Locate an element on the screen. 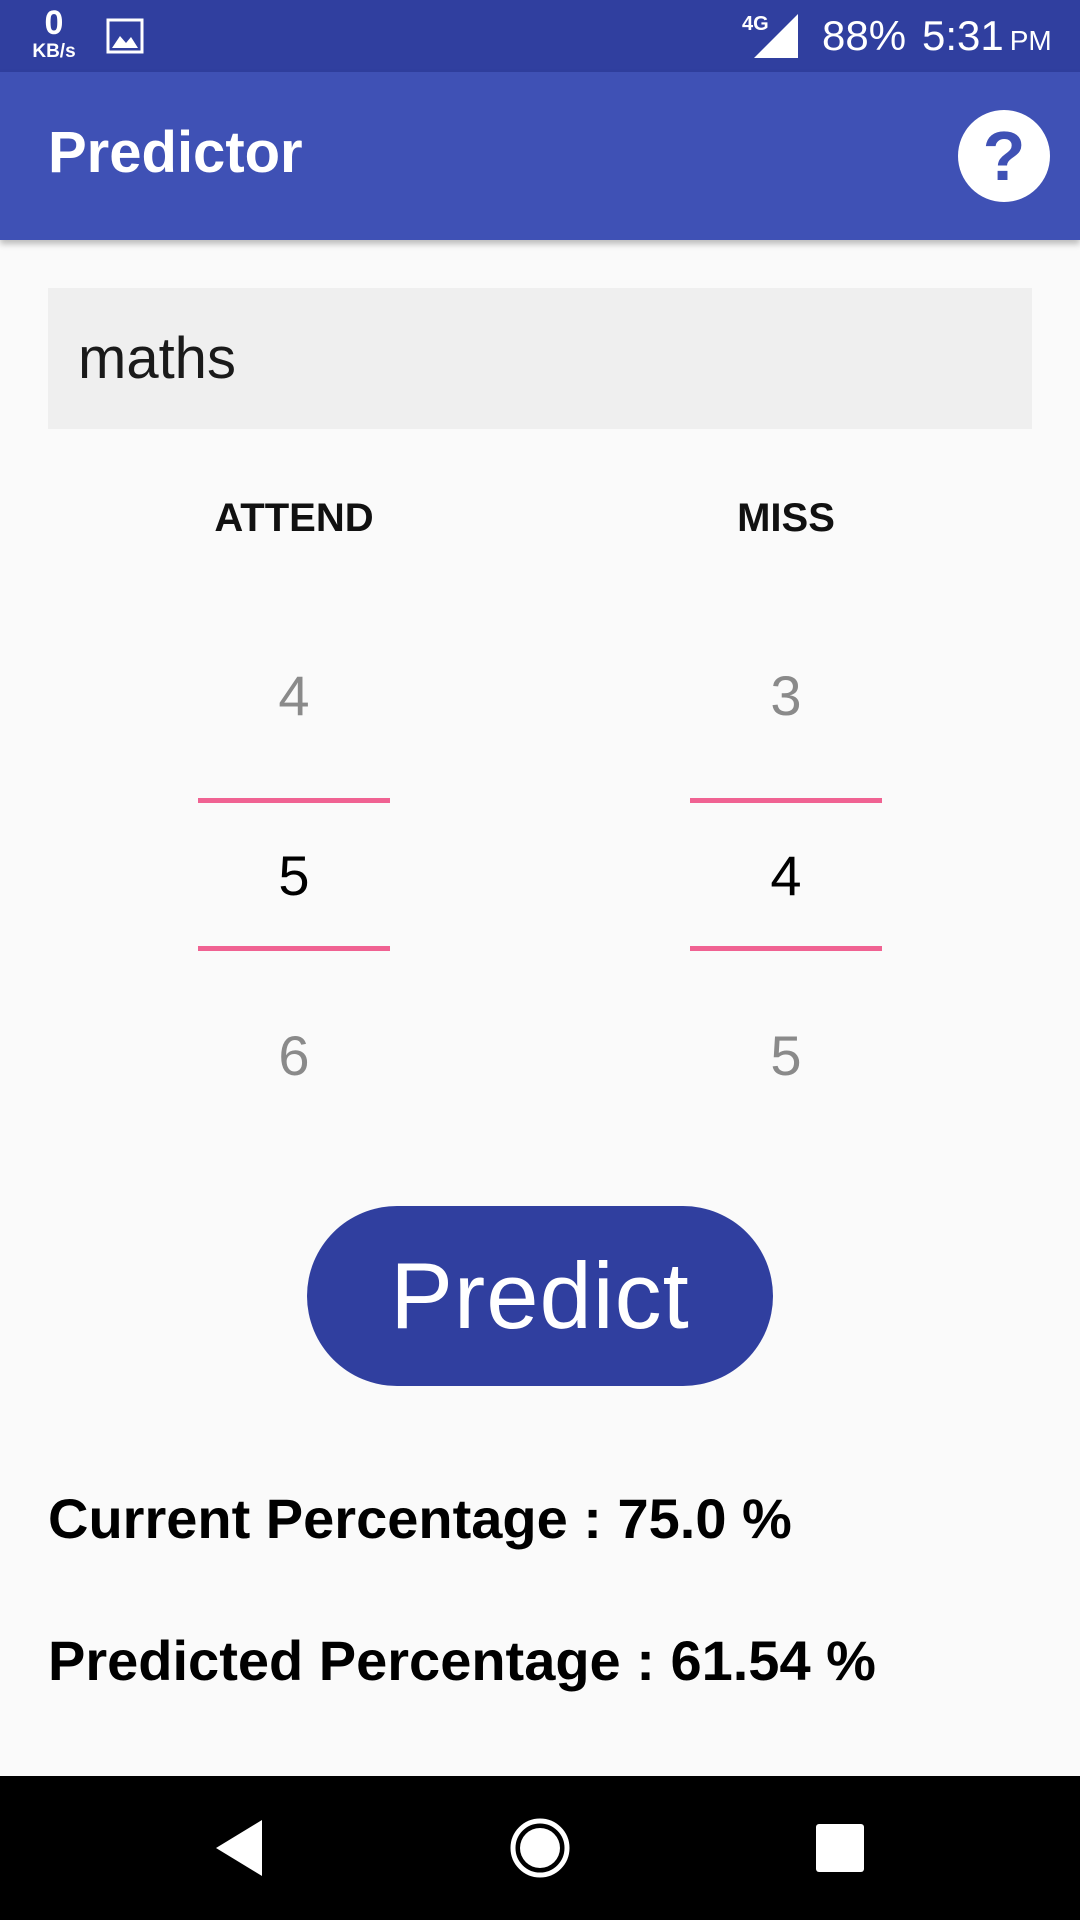  predicted-percentage-text: Predicted Percentage : 61.54 % is located at coordinates (462, 1660).